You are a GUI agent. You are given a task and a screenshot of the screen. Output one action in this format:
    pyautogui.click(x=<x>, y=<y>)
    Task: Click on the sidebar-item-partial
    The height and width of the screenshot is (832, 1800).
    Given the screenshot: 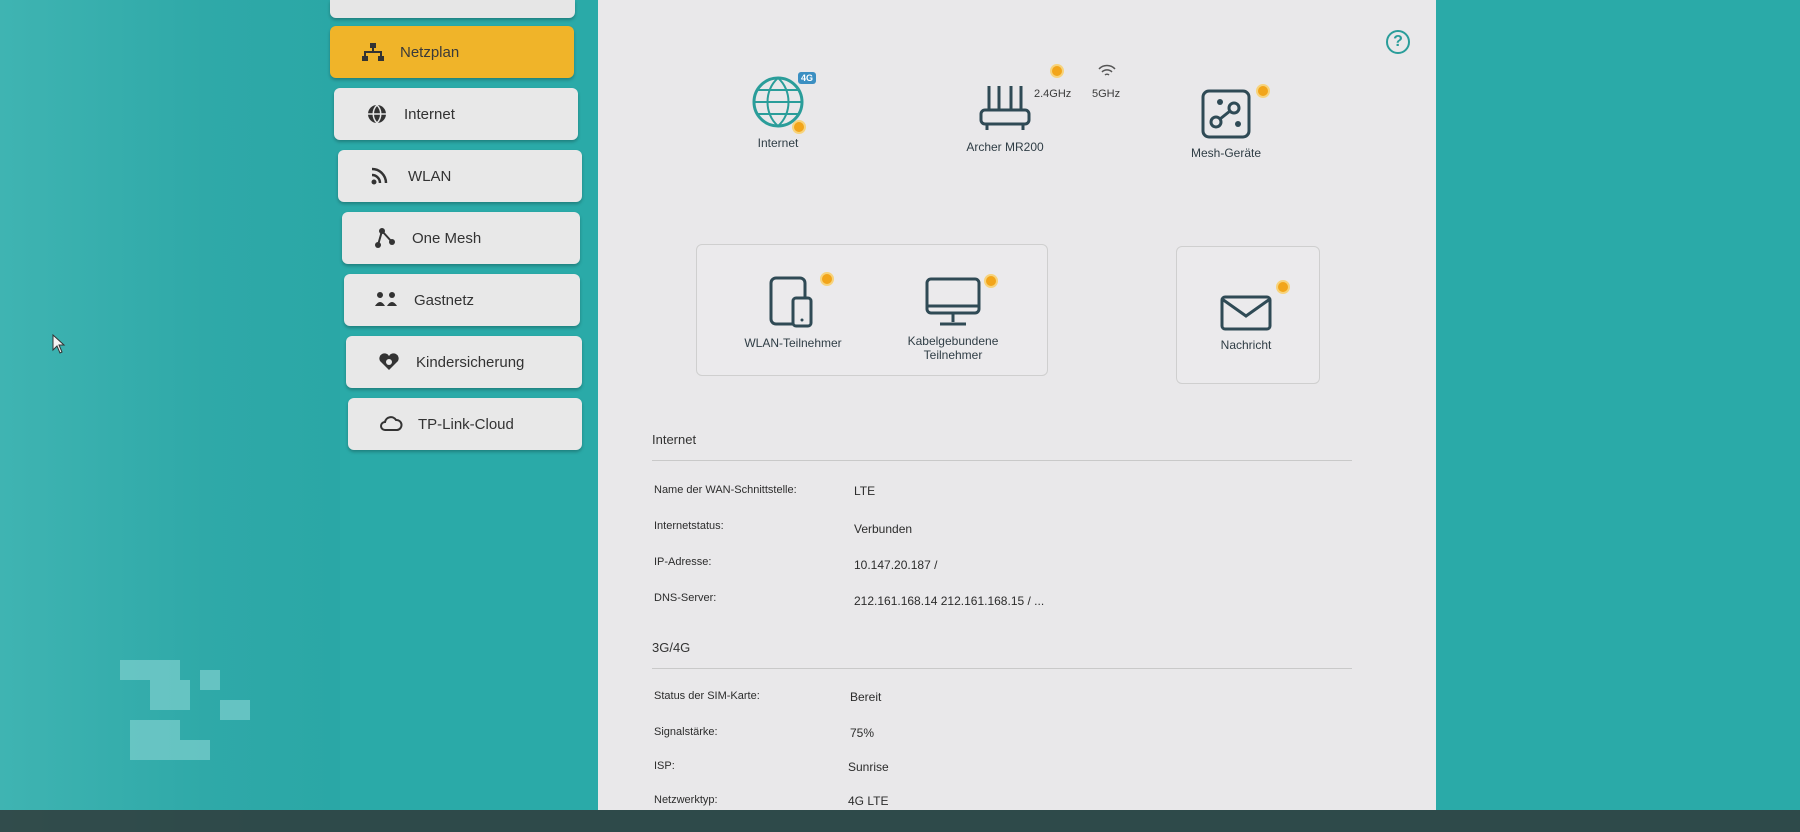 What is the action you would take?
    pyautogui.click(x=452, y=9)
    